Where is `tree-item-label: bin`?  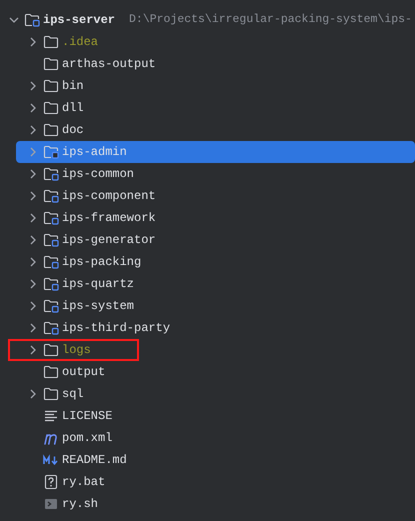 tree-item-label: bin is located at coordinates (73, 86).